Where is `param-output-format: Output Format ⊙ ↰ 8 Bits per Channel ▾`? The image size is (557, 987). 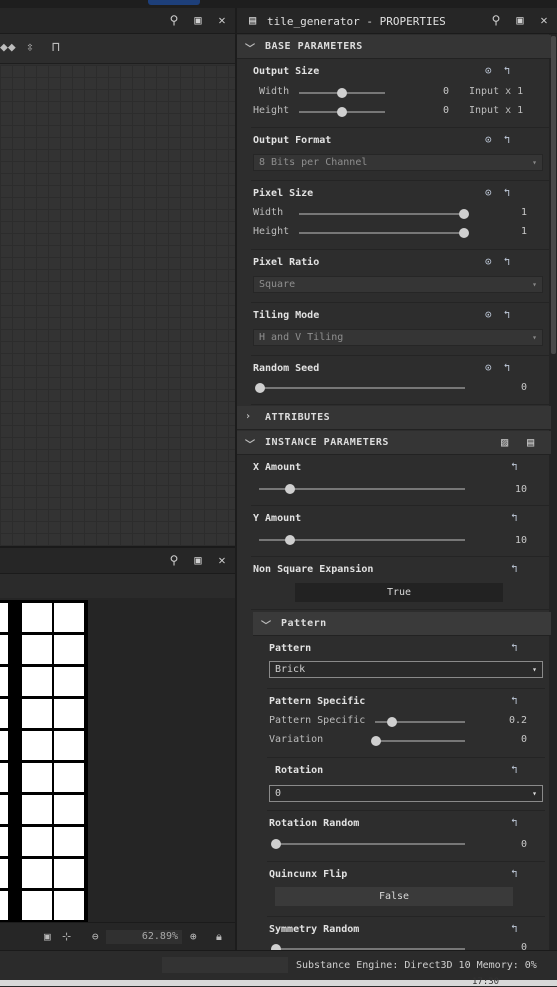
param-output-format: Output Format ⊙ ↰ 8 Bits per Channel ▾ is located at coordinates (401, 155).